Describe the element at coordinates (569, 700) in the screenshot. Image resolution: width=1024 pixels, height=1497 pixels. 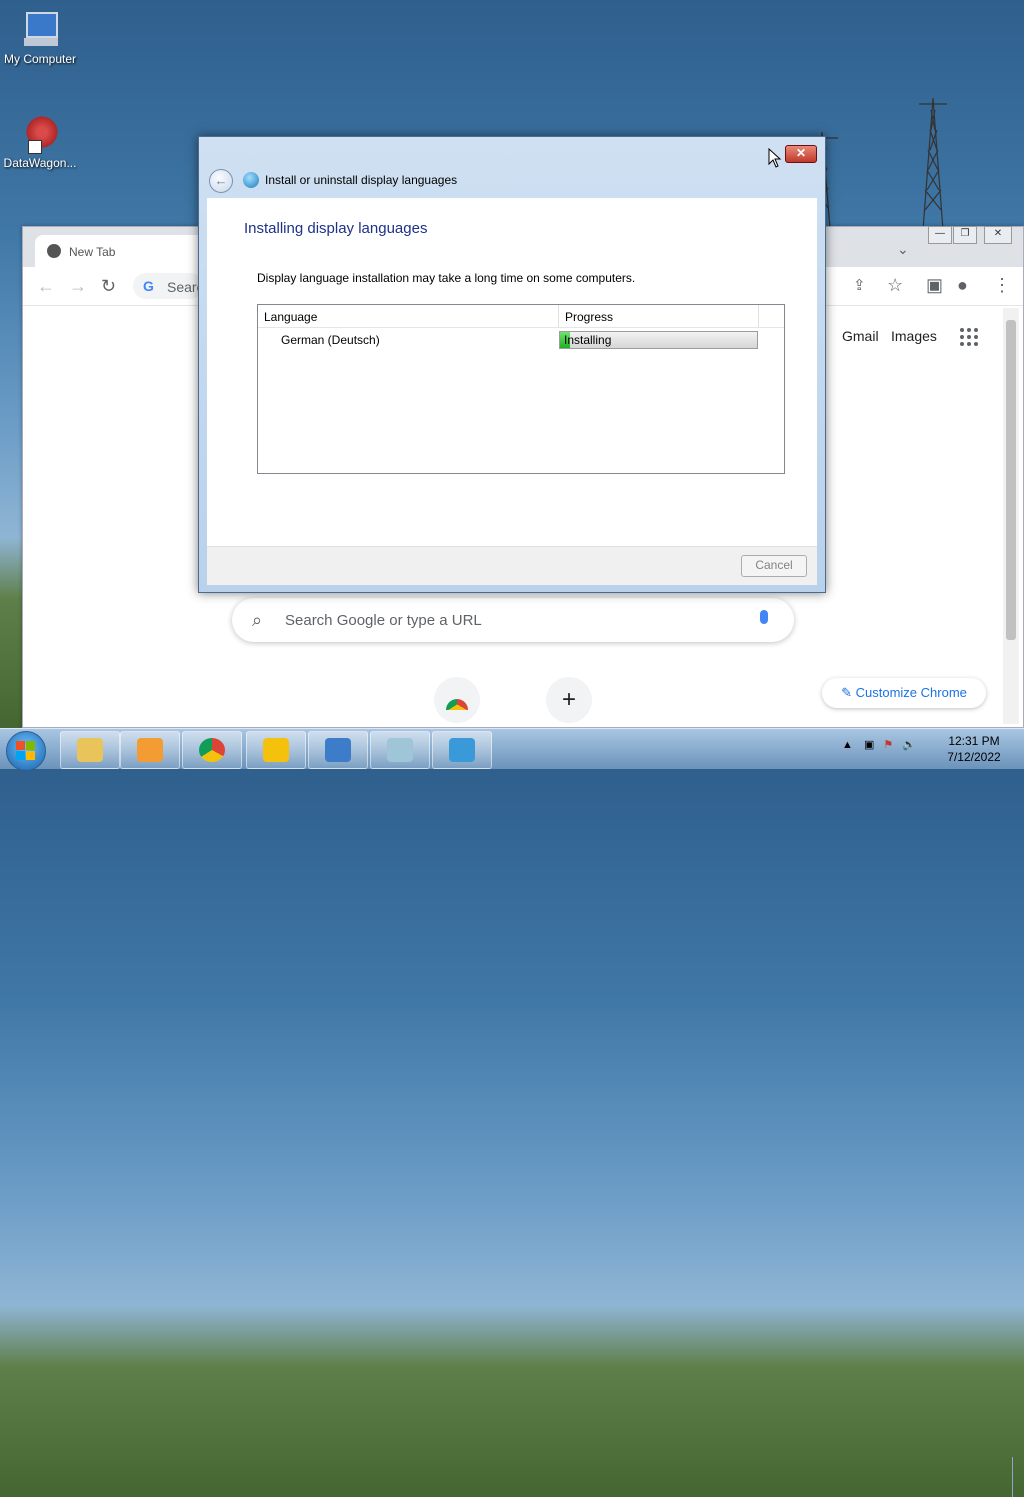
I see `add-shortcut-button: +` at that location.